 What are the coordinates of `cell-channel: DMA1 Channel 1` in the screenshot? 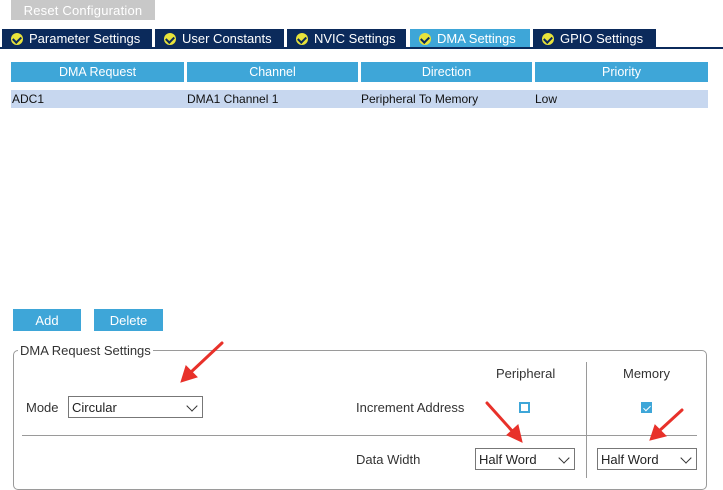 It's located at (233, 99).